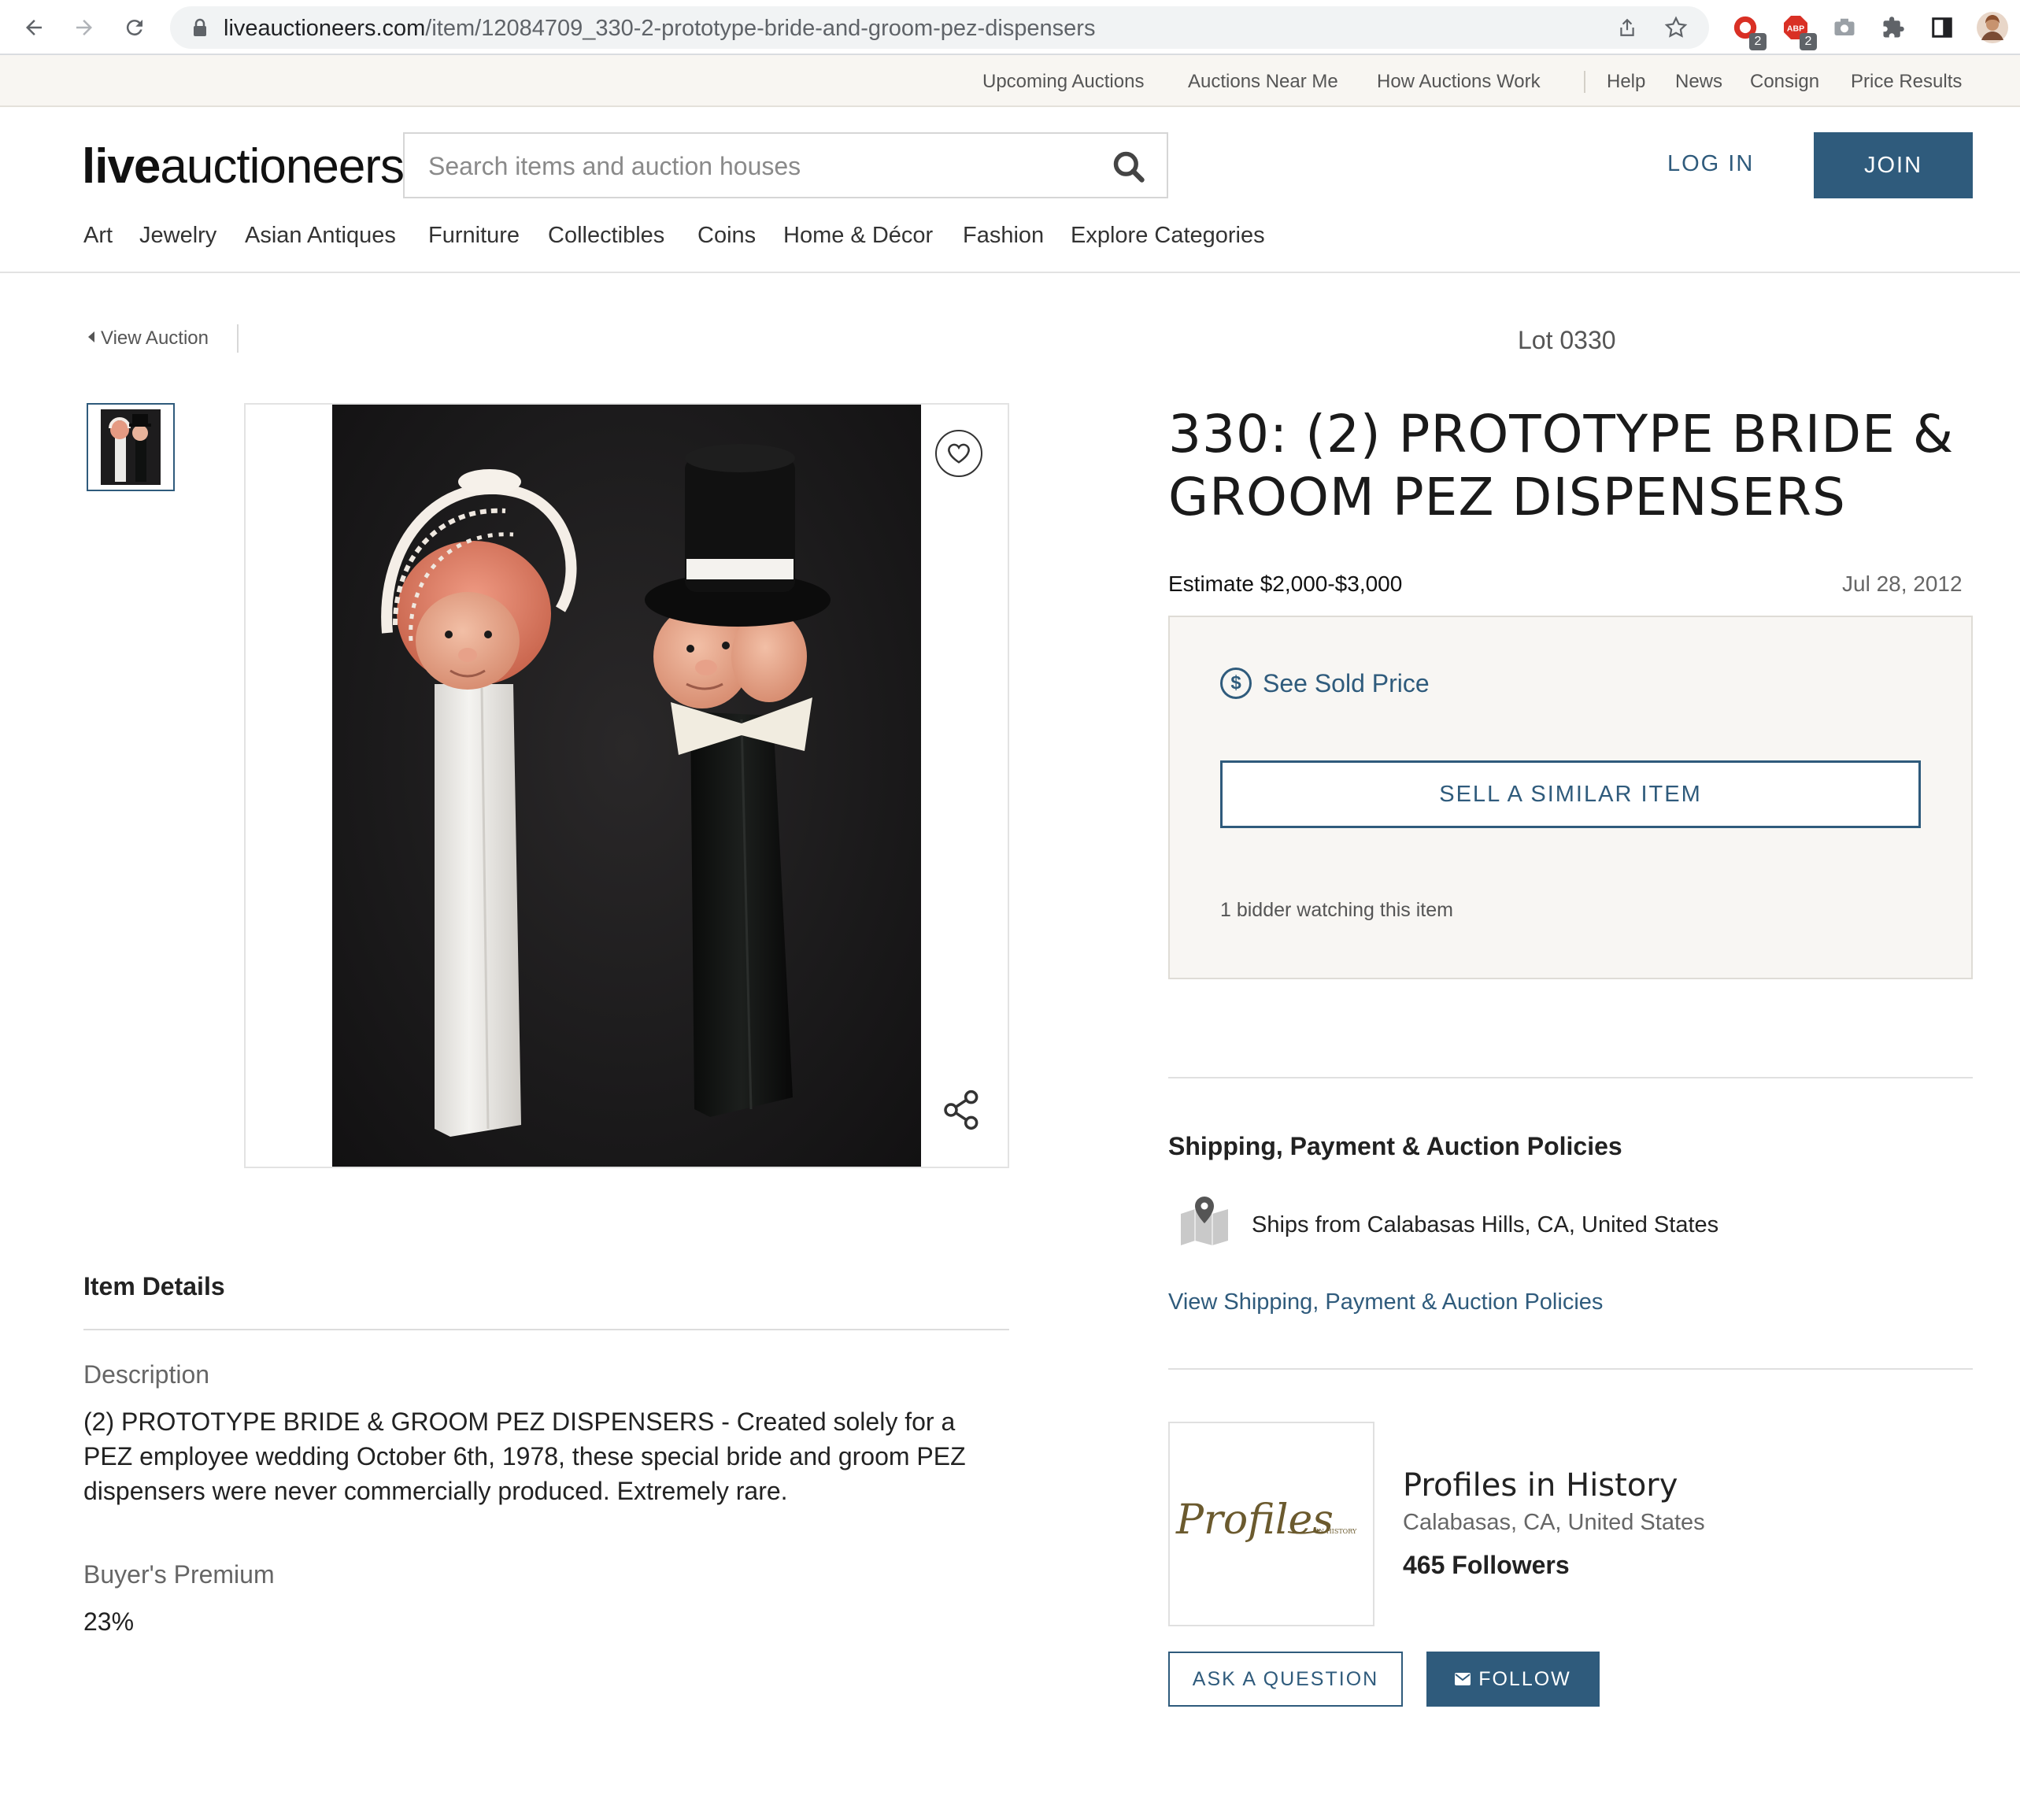  What do you see at coordinates (1906, 82) in the screenshot?
I see `util-price-results: Price Results` at bounding box center [1906, 82].